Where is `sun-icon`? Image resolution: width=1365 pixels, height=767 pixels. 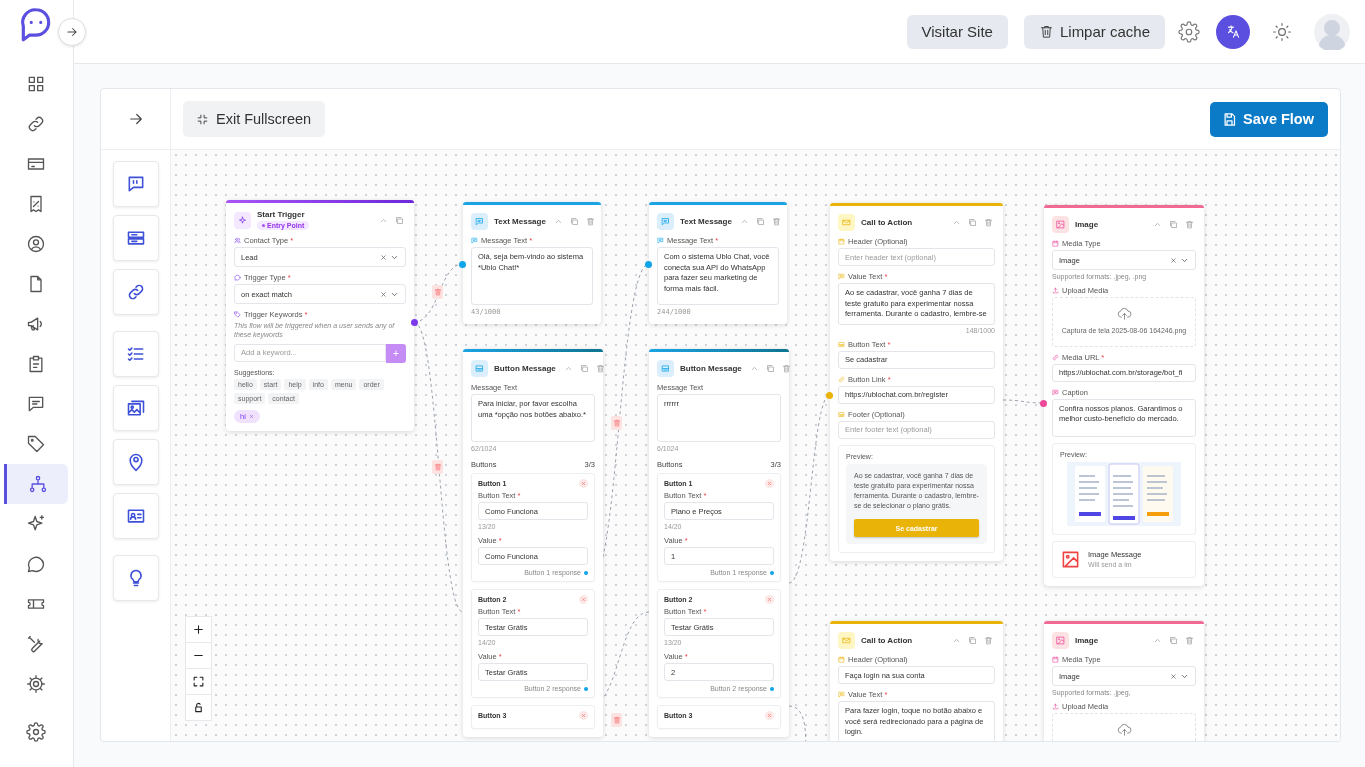
sun-icon is located at coordinates (1282, 31).